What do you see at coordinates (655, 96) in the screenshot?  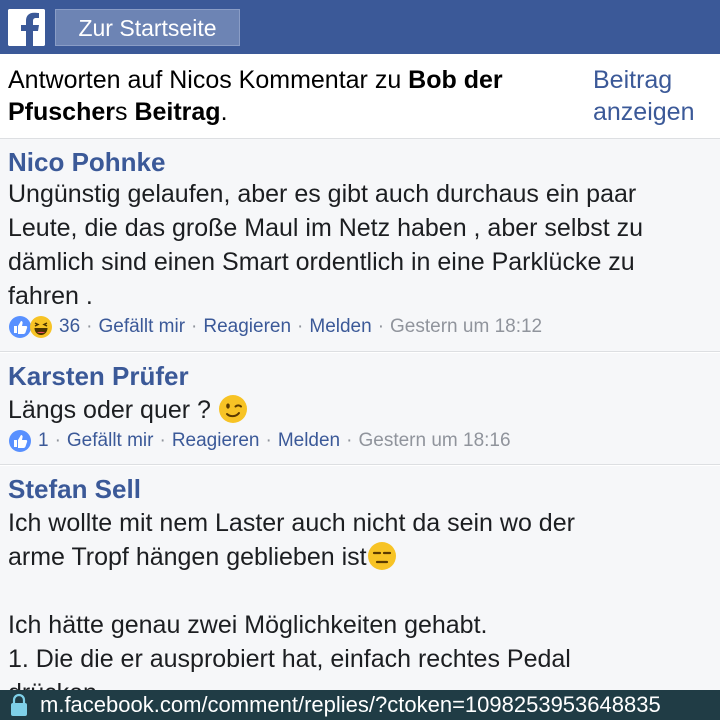 I see `view-post-link: Beitrag anzeigen` at bounding box center [655, 96].